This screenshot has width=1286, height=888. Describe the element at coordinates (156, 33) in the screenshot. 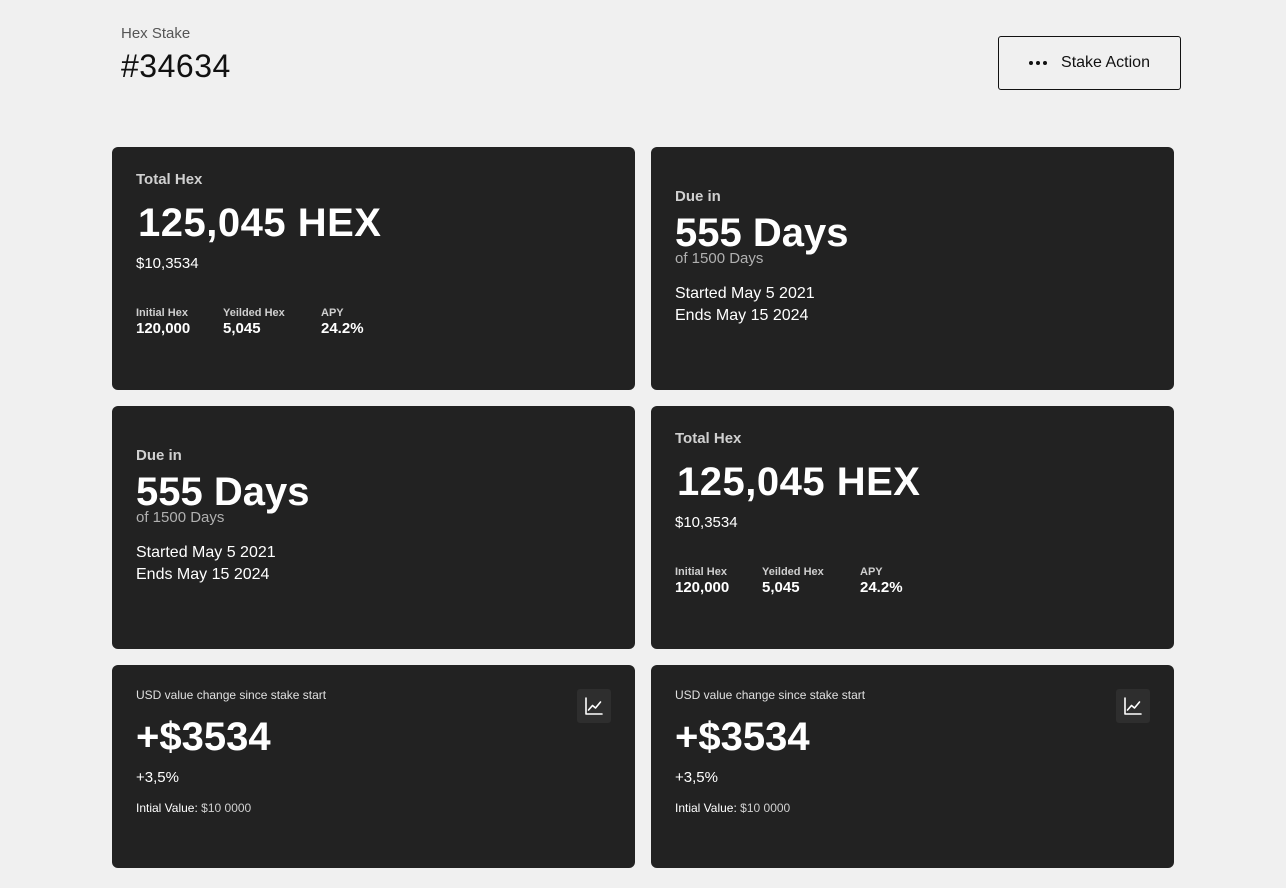

I see `page-subtitle: Hex Stake` at that location.